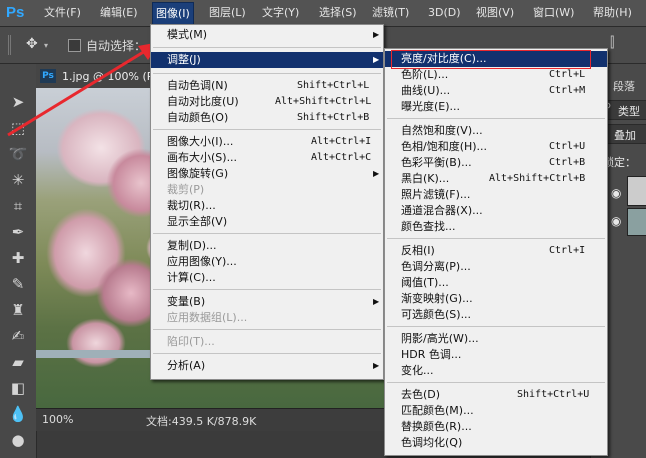 The width and height of the screenshot is (646, 458). I want to click on menu-item-reveal-all: 显示全部(V), so click(267, 222).